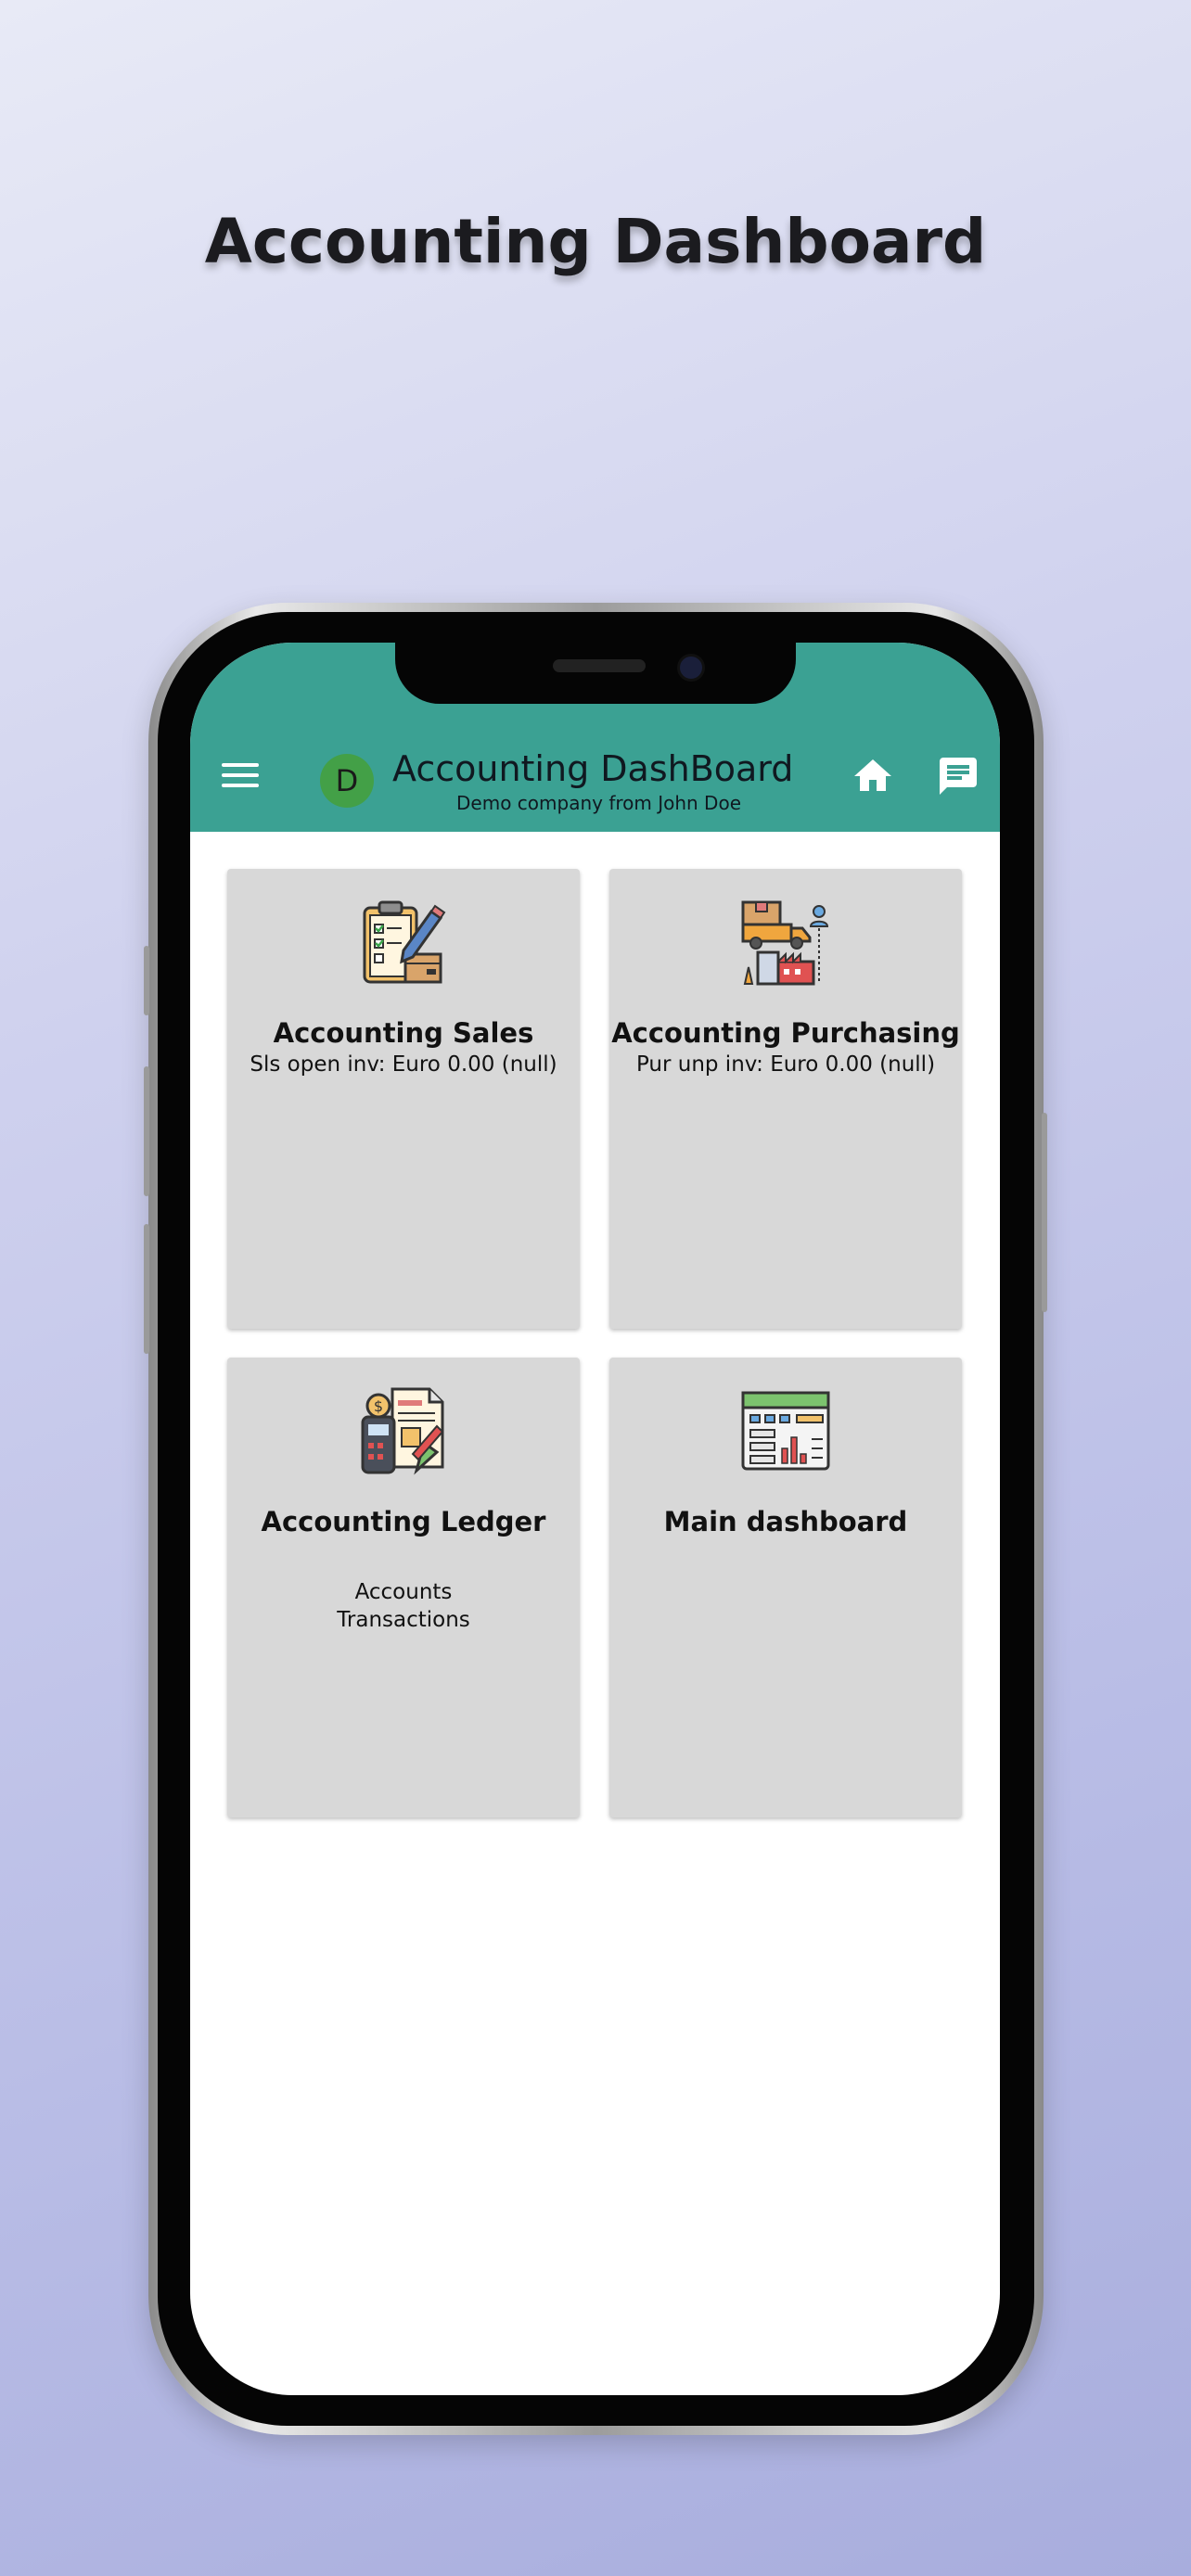 The width and height of the screenshot is (1191, 2576). I want to click on ledger-calculator-icon: $, so click(402, 1431).